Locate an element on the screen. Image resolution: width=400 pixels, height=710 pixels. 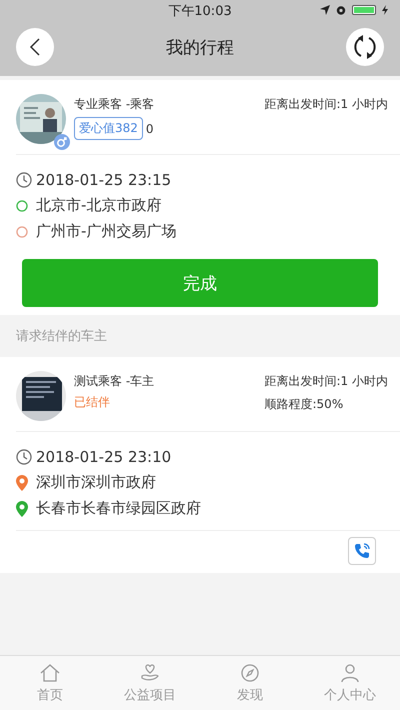
user-name: 专业乘客 -乘客 is located at coordinates (115, 104).